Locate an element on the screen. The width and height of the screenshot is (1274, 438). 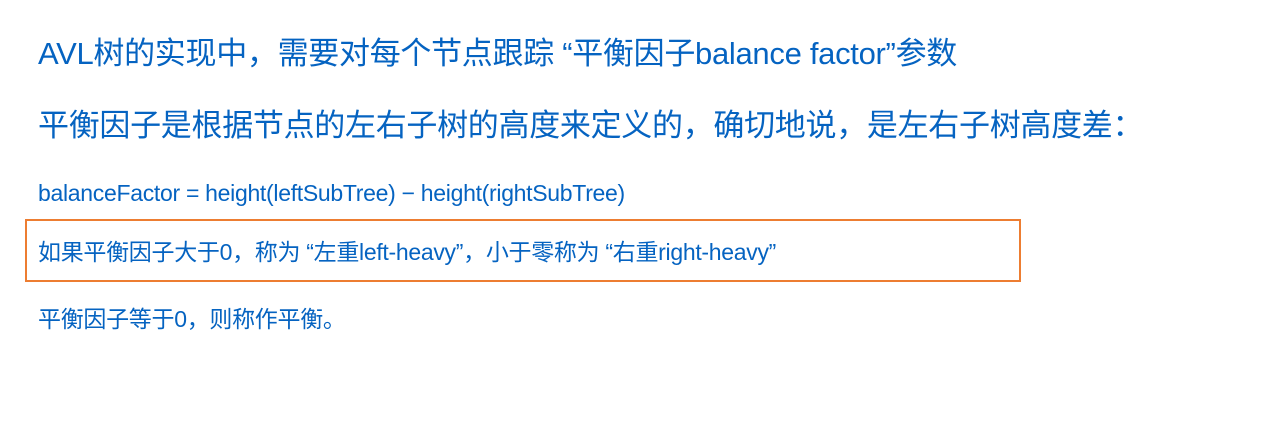
balanced-definition-text: 平衡因子等于0，则称作平衡。 is located at coordinates (192, 319).